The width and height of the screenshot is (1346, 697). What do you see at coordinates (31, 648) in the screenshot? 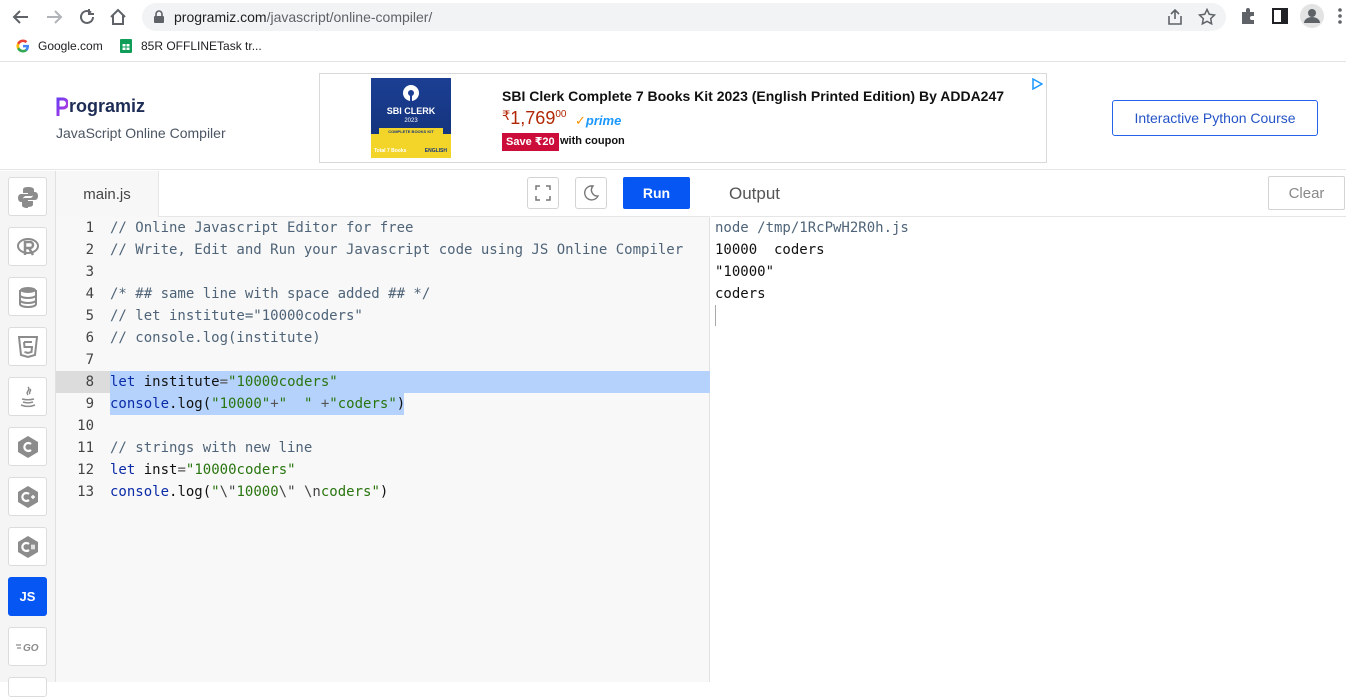
I see `svg-text: GO` at bounding box center [31, 648].